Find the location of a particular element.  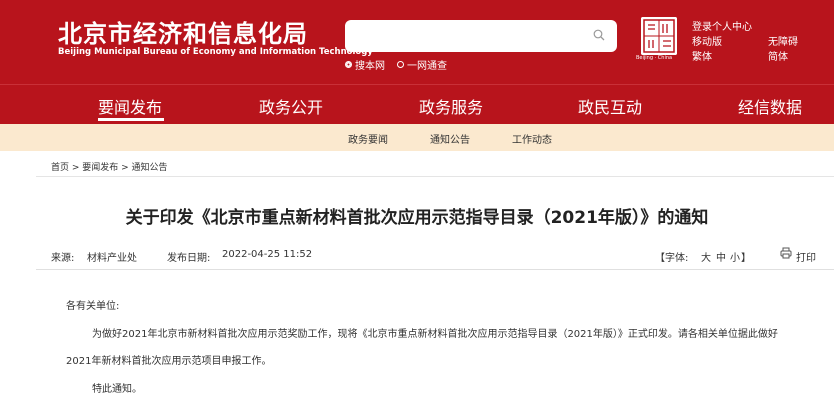

nav-item-gov-open: 政务公开 is located at coordinates (291, 106).